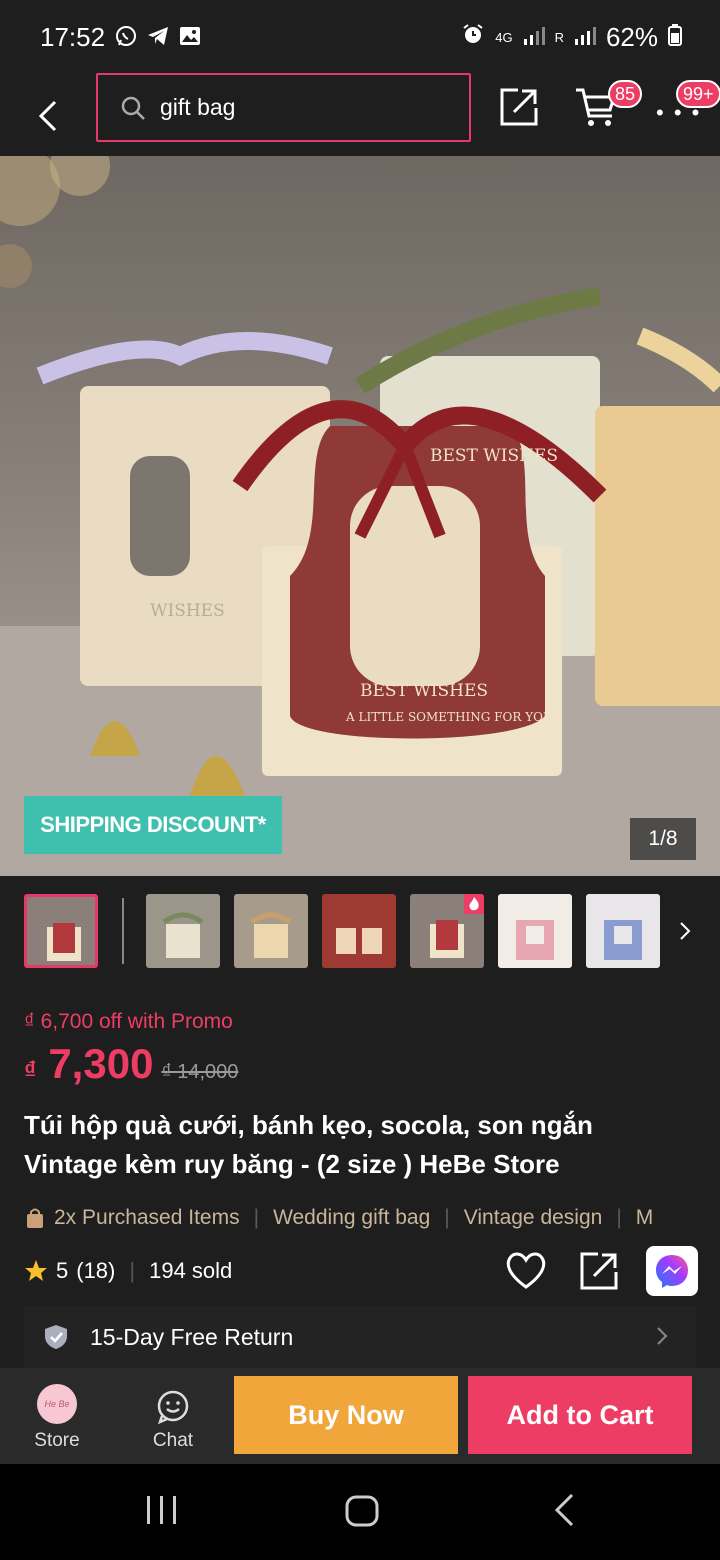 This screenshot has height=1560, width=720. What do you see at coordinates (360, 38) in the screenshot?
I see `status-bar: 17:52 4G R 62%` at bounding box center [360, 38].